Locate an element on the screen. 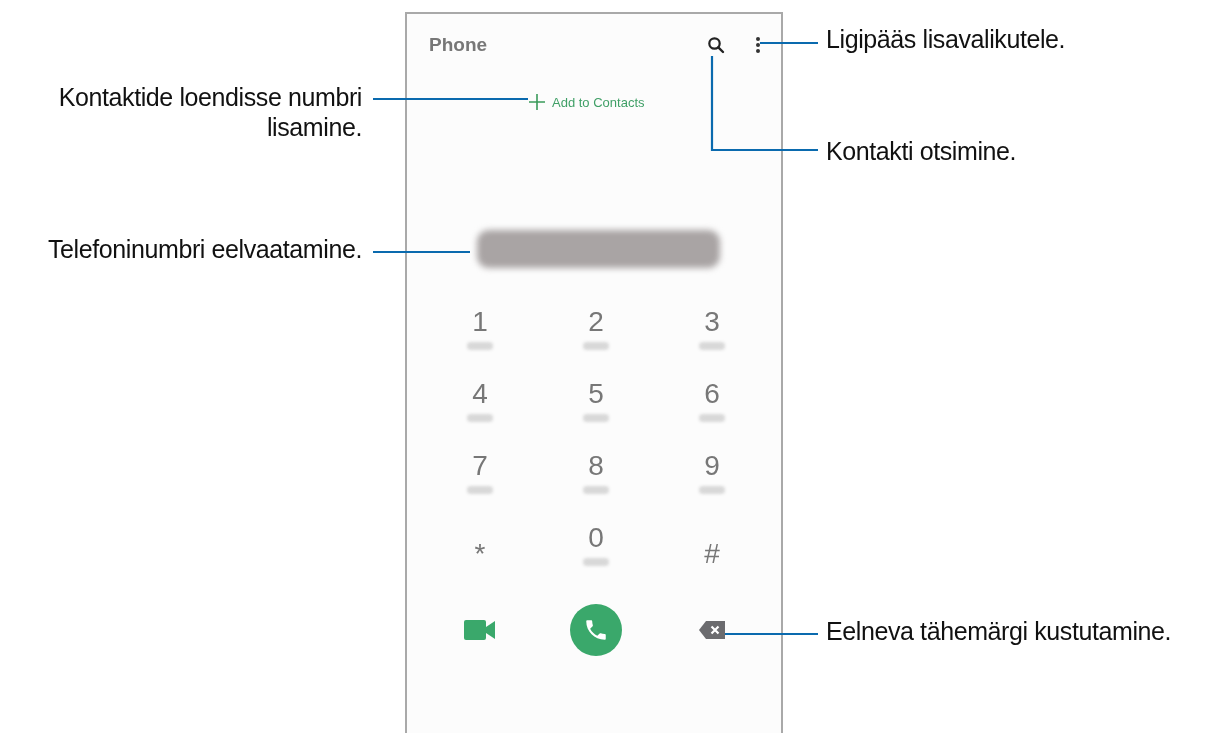 This screenshot has width=1217, height=733. callout-text: Eelneva tähemärgi kustutamine. is located at coordinates (999, 631).